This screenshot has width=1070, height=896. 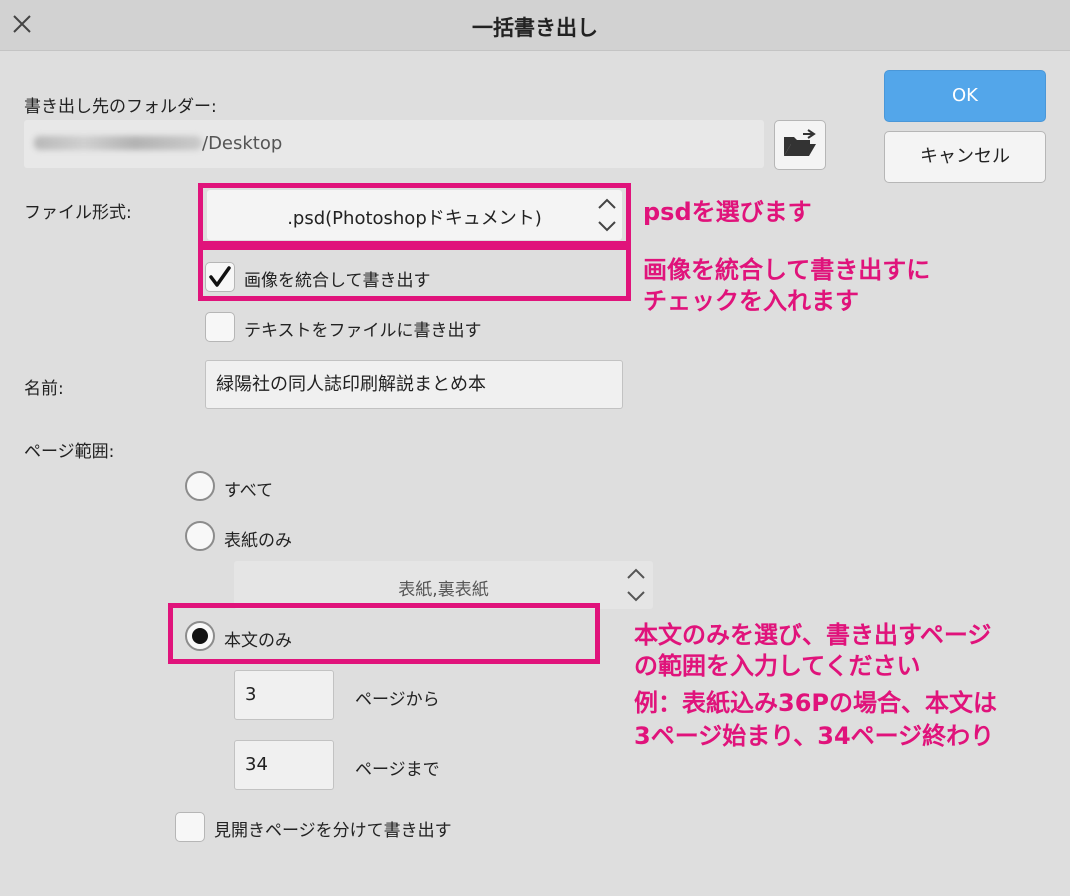 I want to click on text-export-label: テキストをファイルに書き出す, so click(x=363, y=331).